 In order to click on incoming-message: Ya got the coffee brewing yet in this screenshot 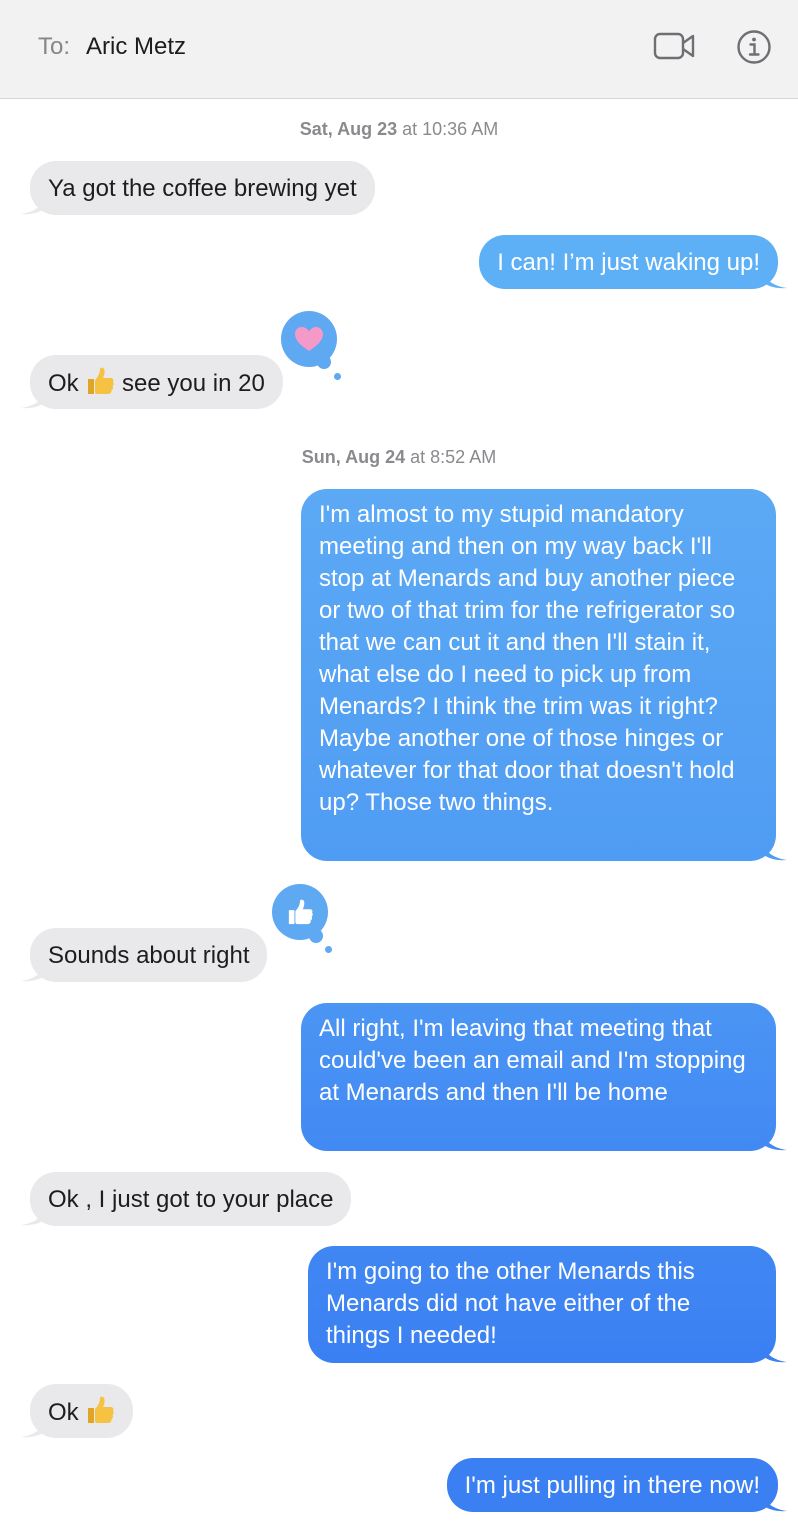, I will do `click(202, 188)`.